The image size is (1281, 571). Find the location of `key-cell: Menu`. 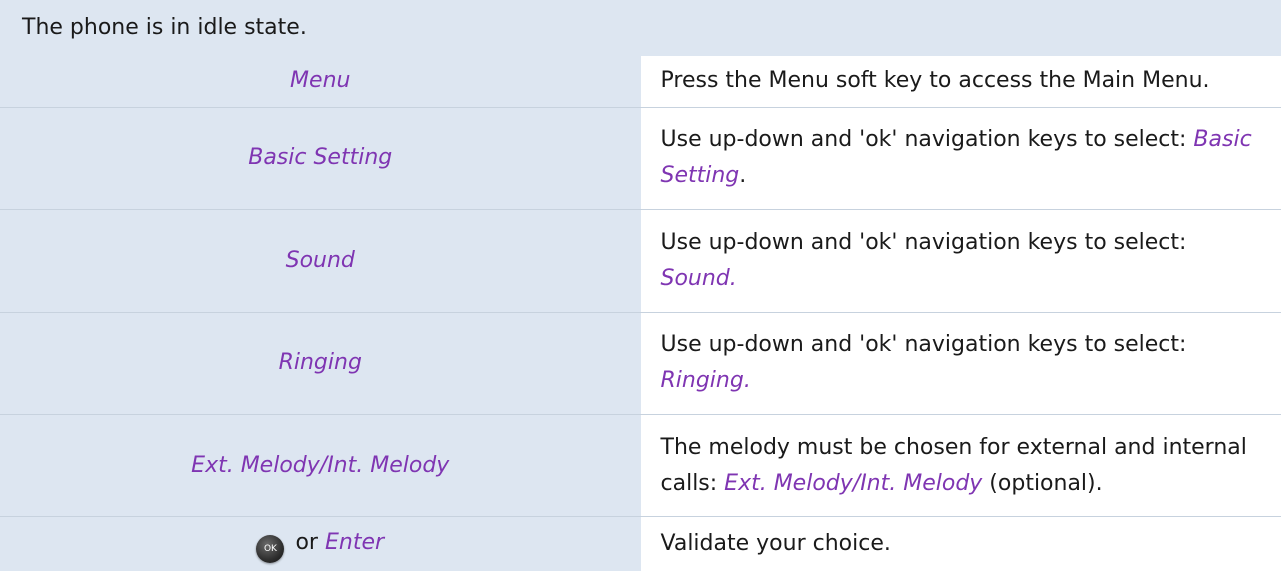

key-cell: Menu is located at coordinates (320, 82).